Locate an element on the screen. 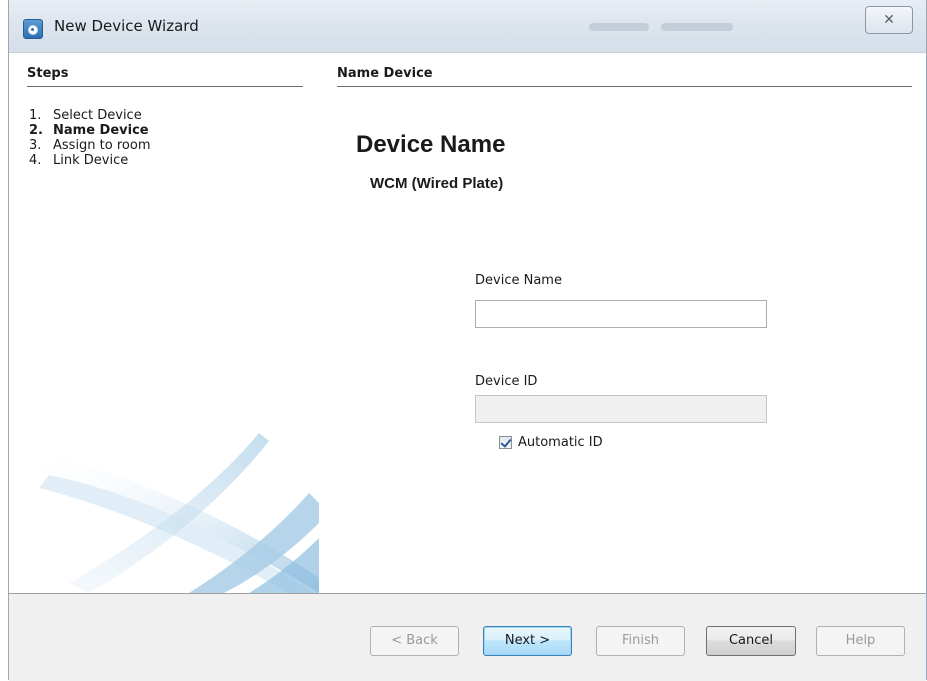 The width and height of the screenshot is (927, 681). app-icon is located at coordinates (33, 29).